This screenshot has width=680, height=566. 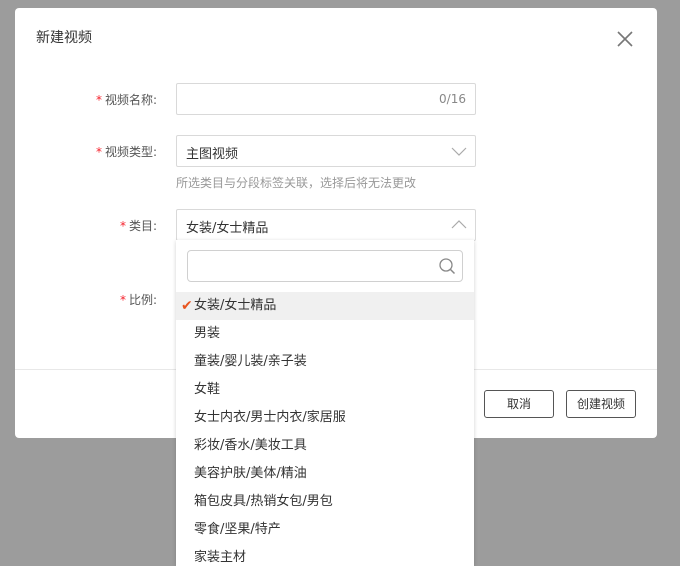 What do you see at coordinates (325, 446) in the screenshot?
I see `category-option: 彩妆/香水/美妆工具` at bounding box center [325, 446].